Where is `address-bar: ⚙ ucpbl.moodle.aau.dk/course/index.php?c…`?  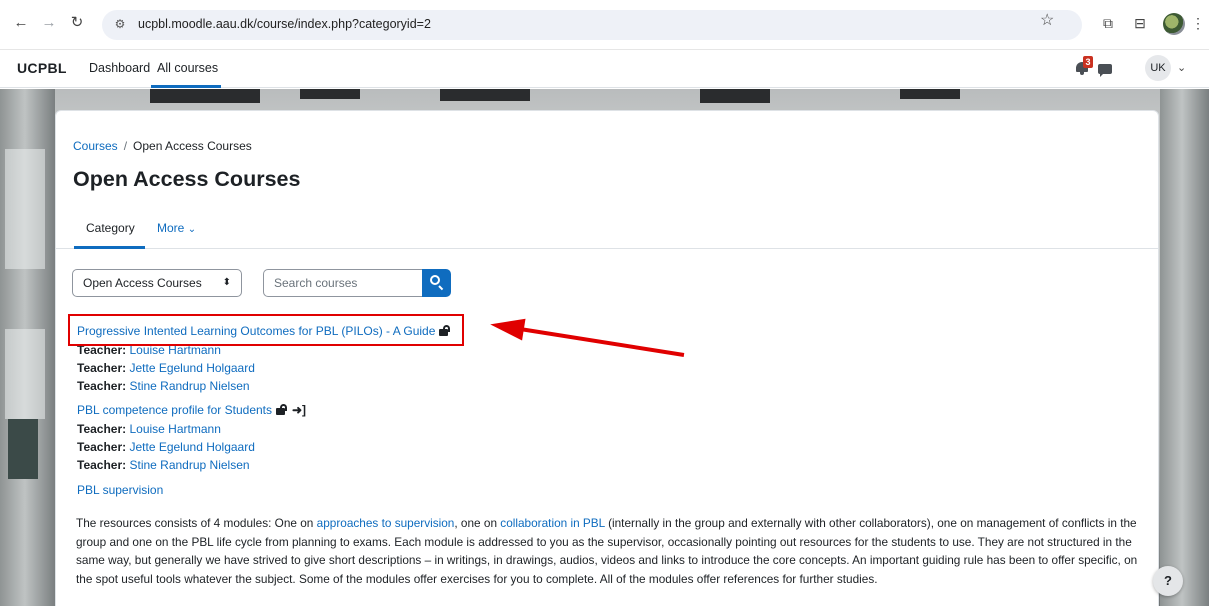 address-bar: ⚙ ucpbl.moodle.aau.dk/course/index.php?c… is located at coordinates (592, 25).